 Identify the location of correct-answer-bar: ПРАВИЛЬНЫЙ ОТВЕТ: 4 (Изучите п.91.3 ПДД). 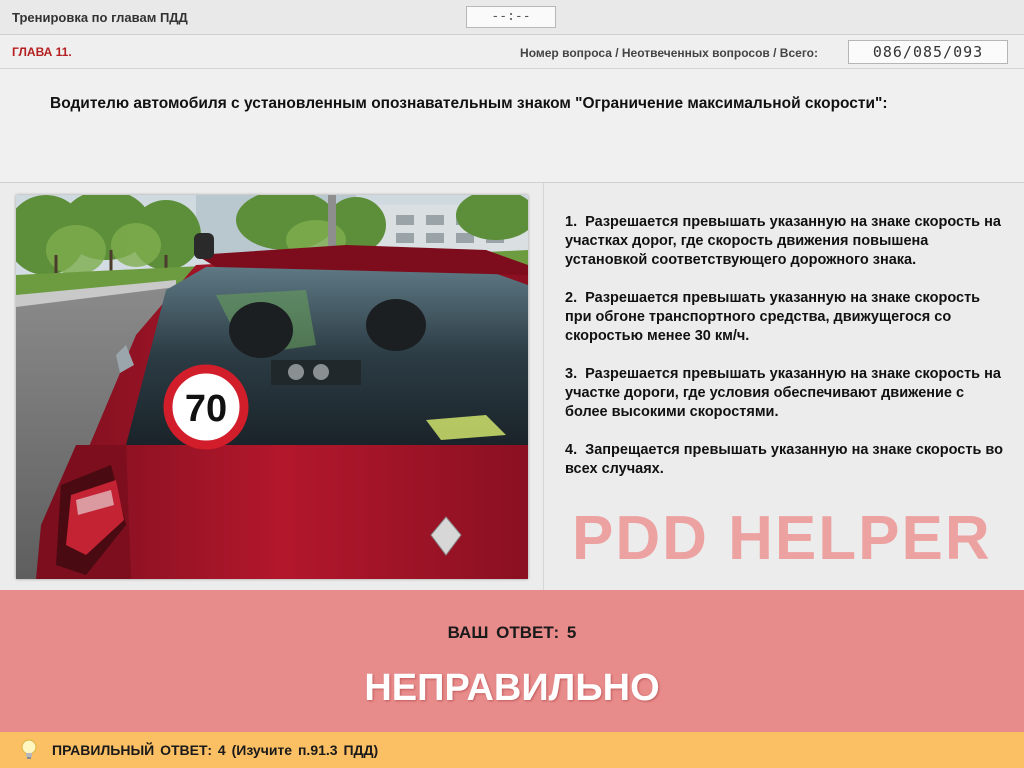
(512, 750).